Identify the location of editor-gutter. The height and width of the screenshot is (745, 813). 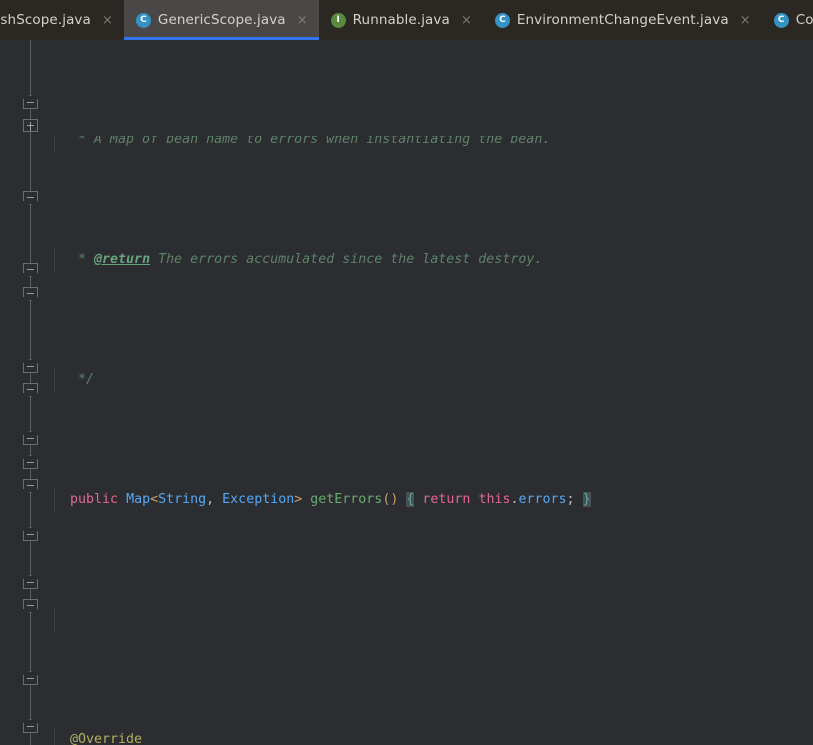
(23, 392).